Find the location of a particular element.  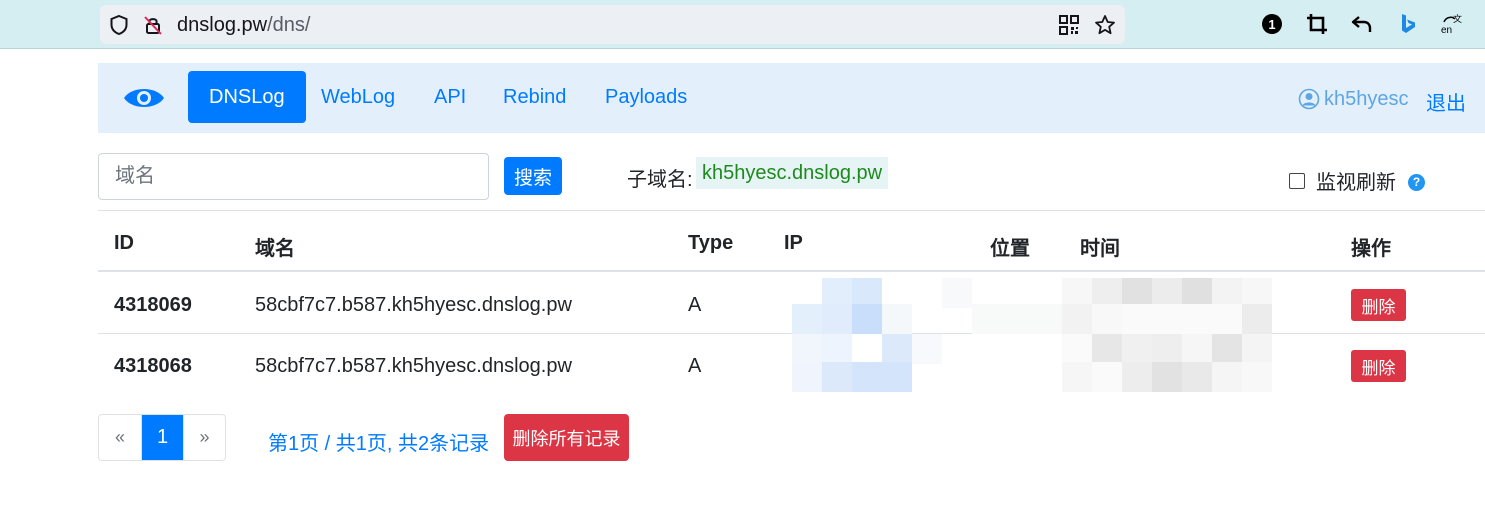

row1-domain: 58cbf7c7.b587.kh5hyesc.dnslog.pw is located at coordinates (413, 305).